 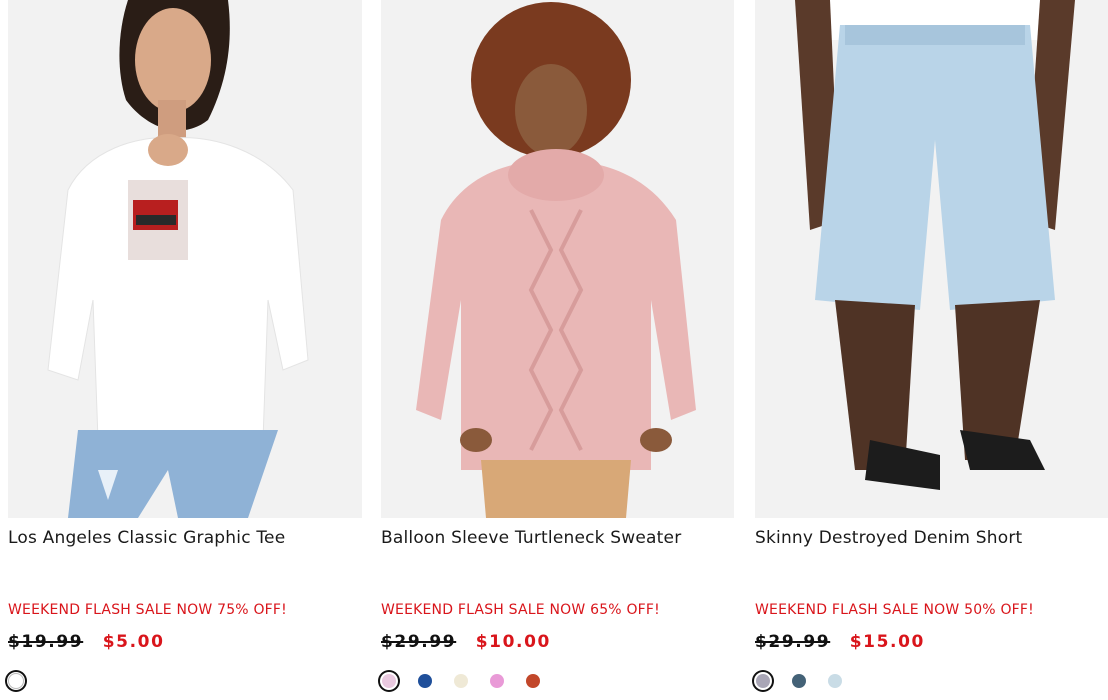 I want to click on product-name: Los Angeles Classic Graphic Tee, so click(x=146, y=538).